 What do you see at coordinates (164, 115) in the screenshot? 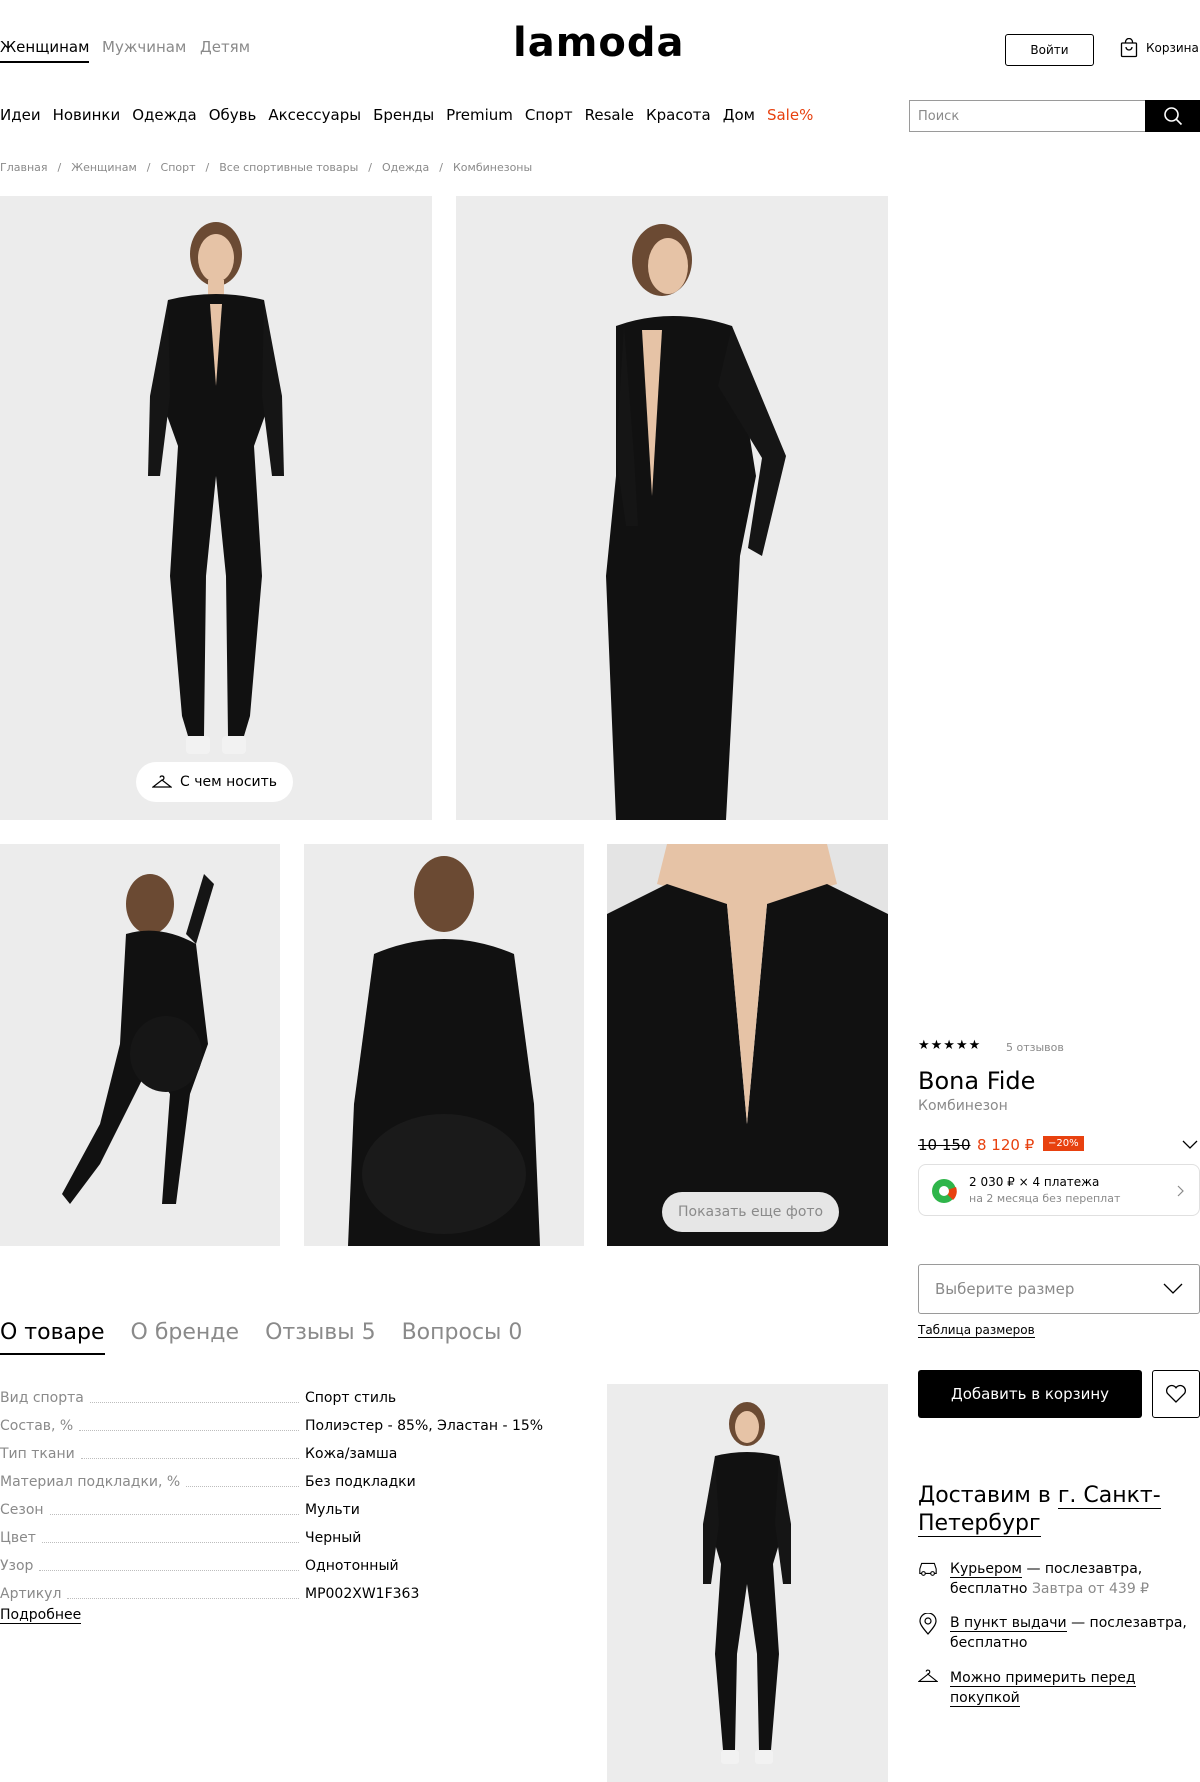
I see `nav-item-clothing: Одежда` at bounding box center [164, 115].